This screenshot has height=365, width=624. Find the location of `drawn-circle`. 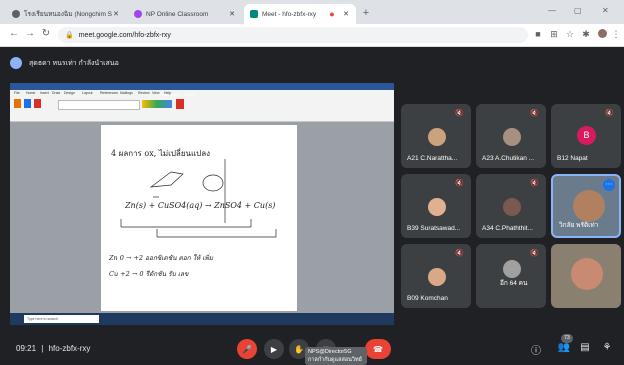

drawn-circle is located at coordinates (213, 183).